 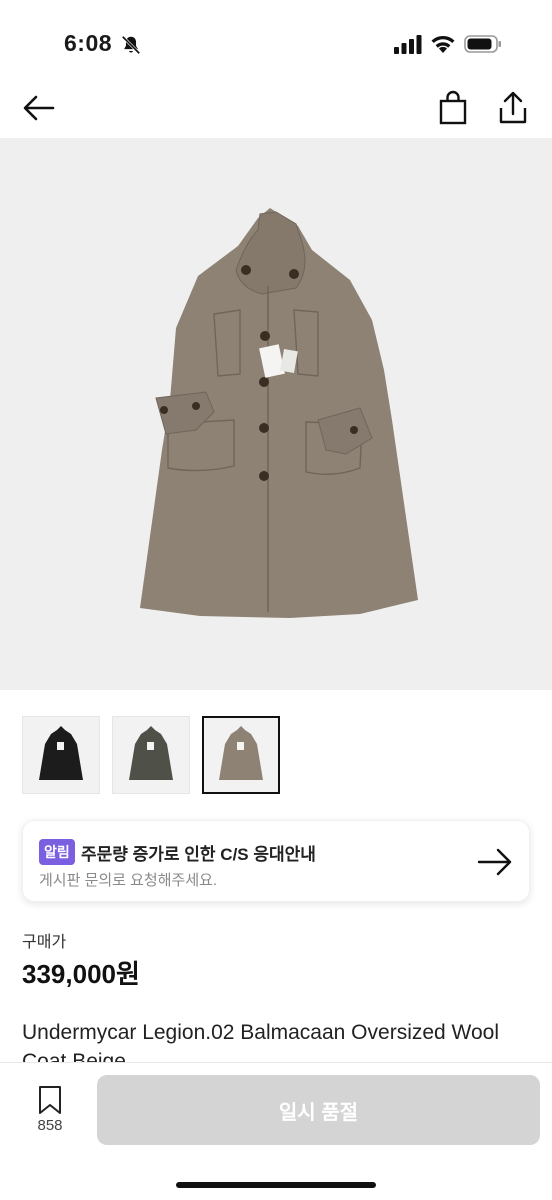 I want to click on notice-subtitle: 게시판 문의로 요청해주세요., so click(x=128, y=880).